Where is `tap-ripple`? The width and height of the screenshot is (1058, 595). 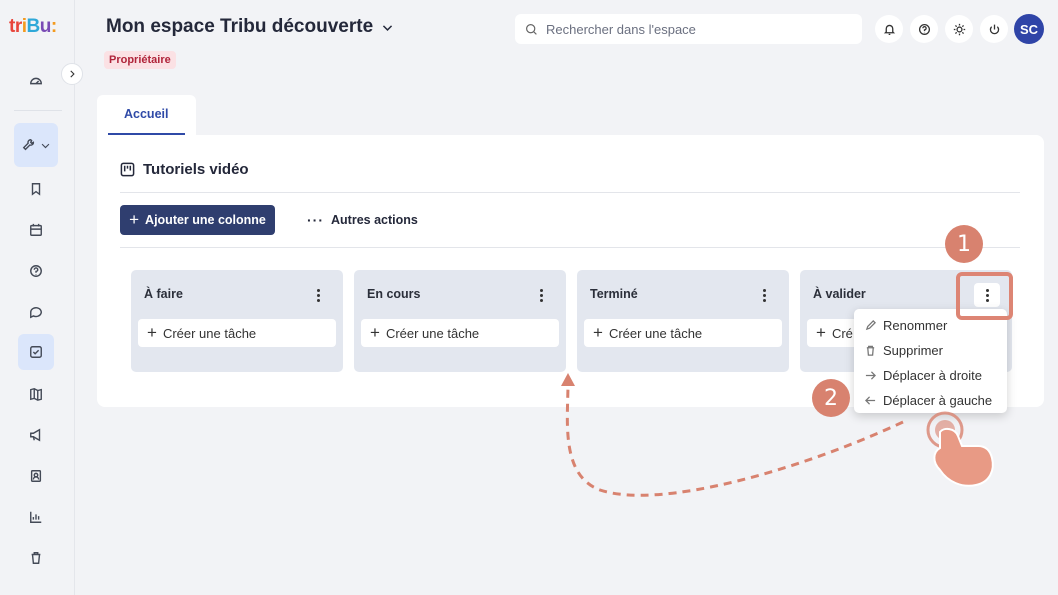 tap-ripple is located at coordinates (945, 430).